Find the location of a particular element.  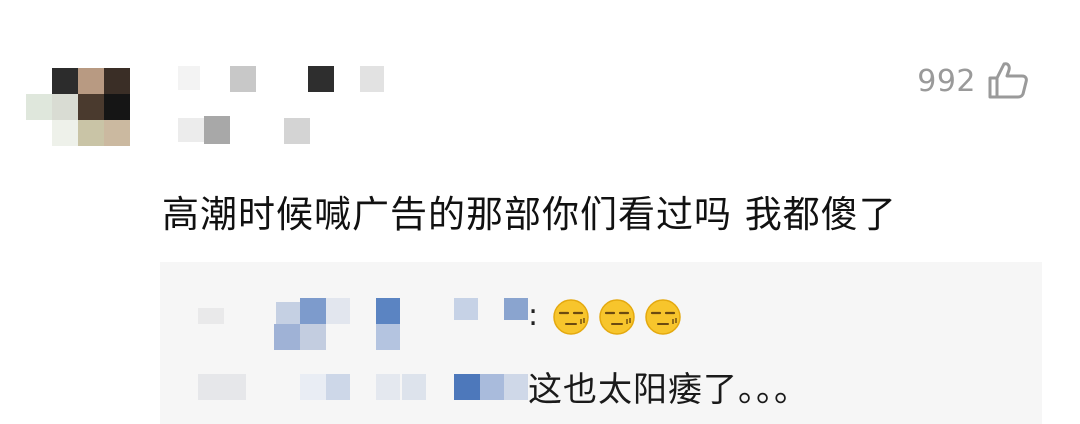

thumbs-up-icon is located at coordinates (1008, 80).